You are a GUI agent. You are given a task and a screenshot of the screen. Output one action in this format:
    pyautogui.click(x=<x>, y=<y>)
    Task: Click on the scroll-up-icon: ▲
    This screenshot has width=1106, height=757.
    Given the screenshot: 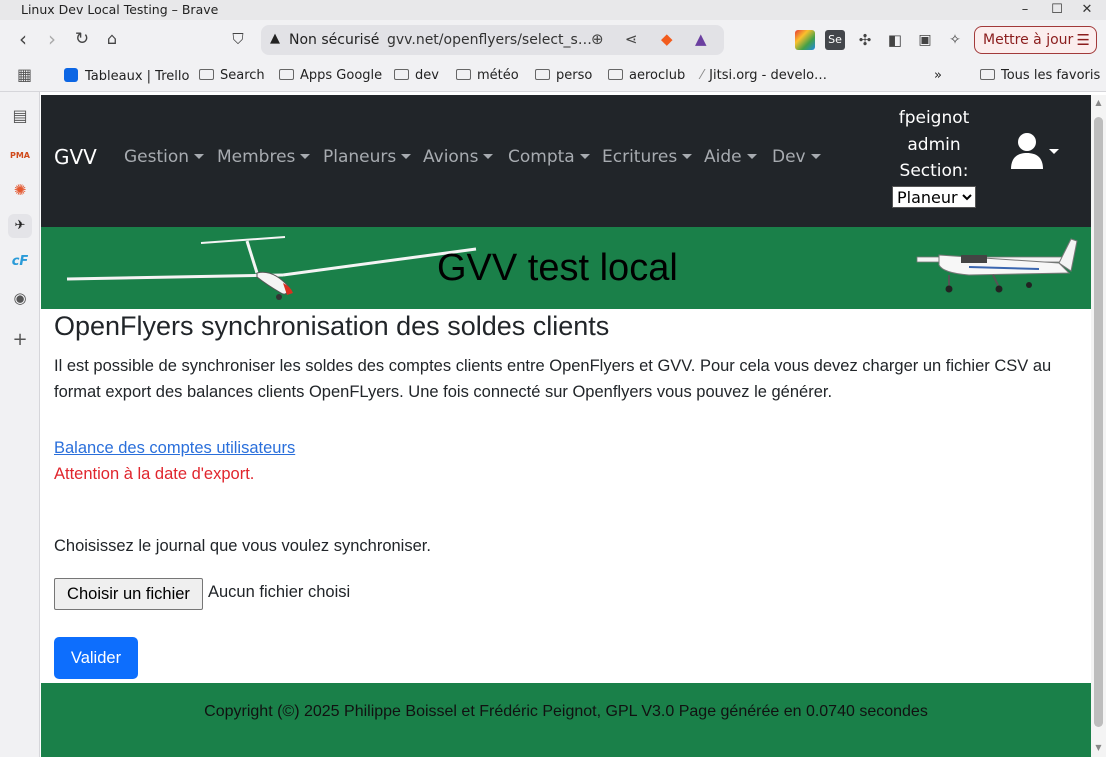 What is the action you would take?
    pyautogui.click(x=1098, y=102)
    